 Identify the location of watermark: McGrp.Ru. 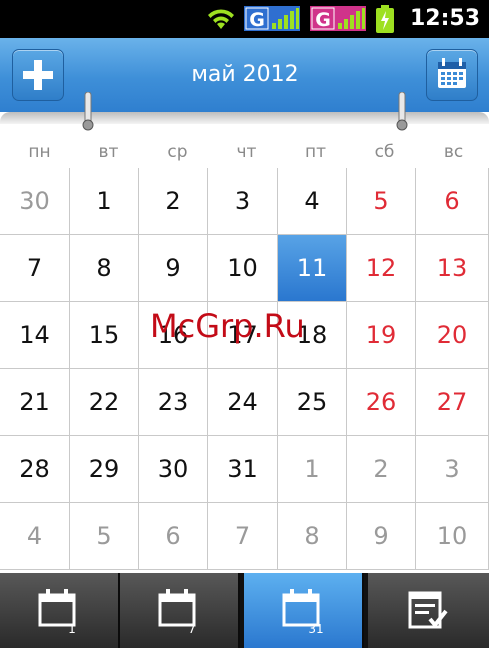
(227, 326).